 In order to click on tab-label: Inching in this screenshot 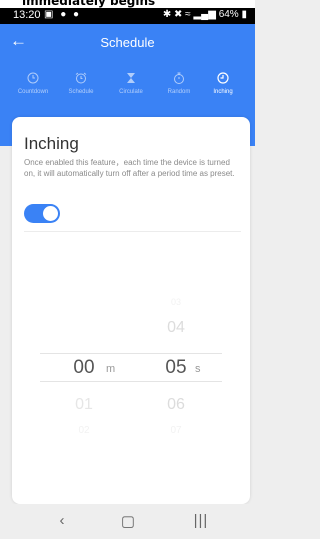, I will do `click(223, 92)`.